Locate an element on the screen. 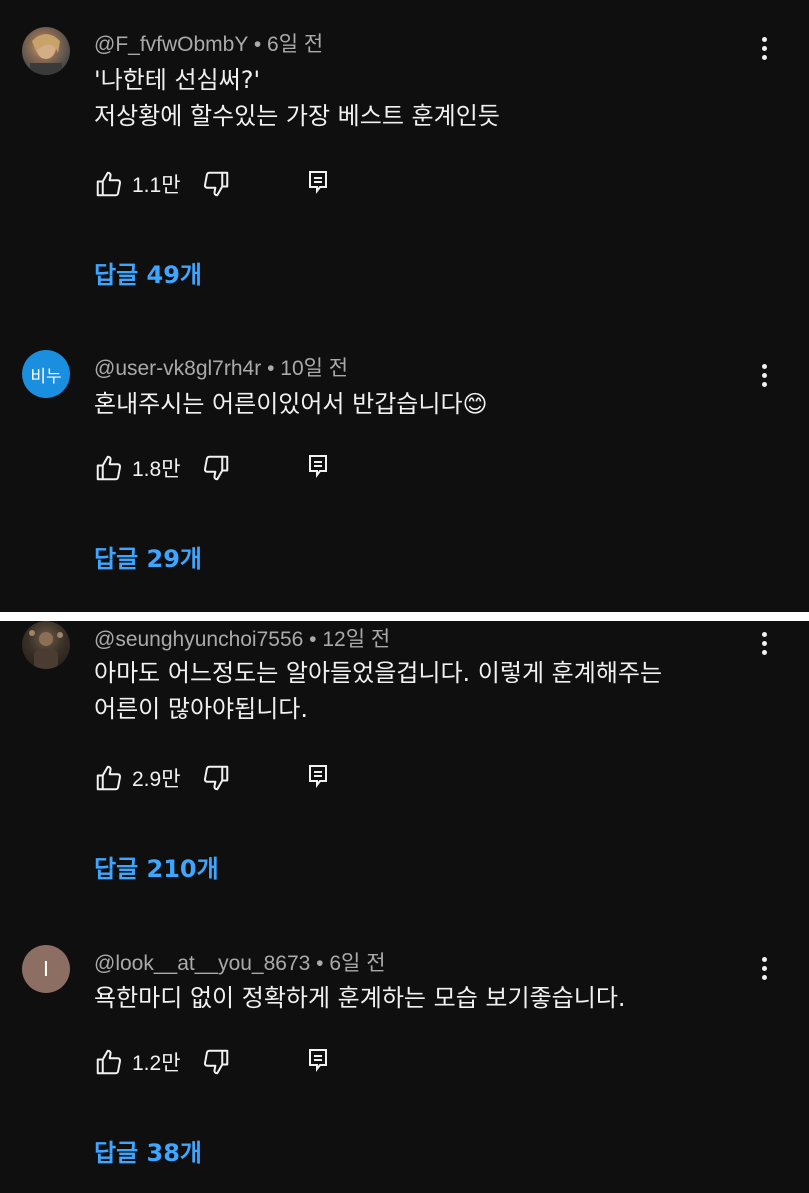 The height and width of the screenshot is (1193, 809). like-button: 1.8만 is located at coordinates (137, 468).